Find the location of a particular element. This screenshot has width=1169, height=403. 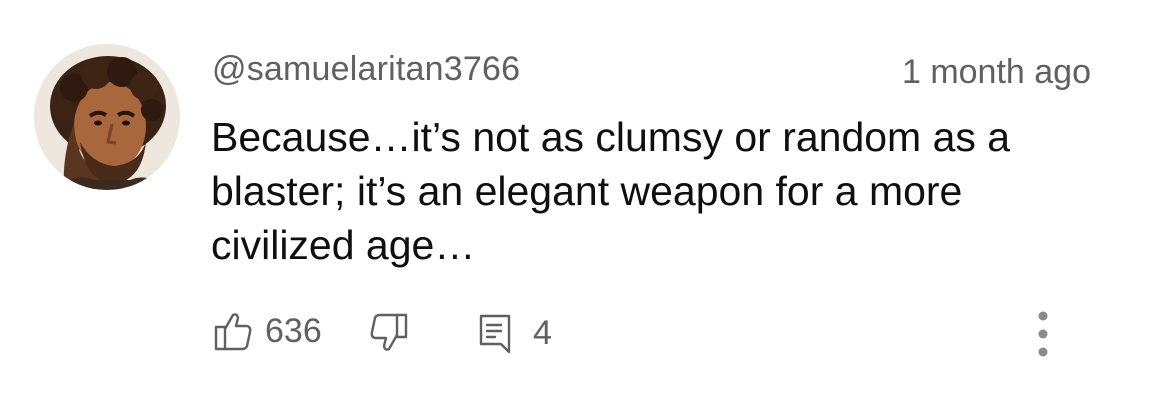

like-button: 636 is located at coordinates (267, 331).